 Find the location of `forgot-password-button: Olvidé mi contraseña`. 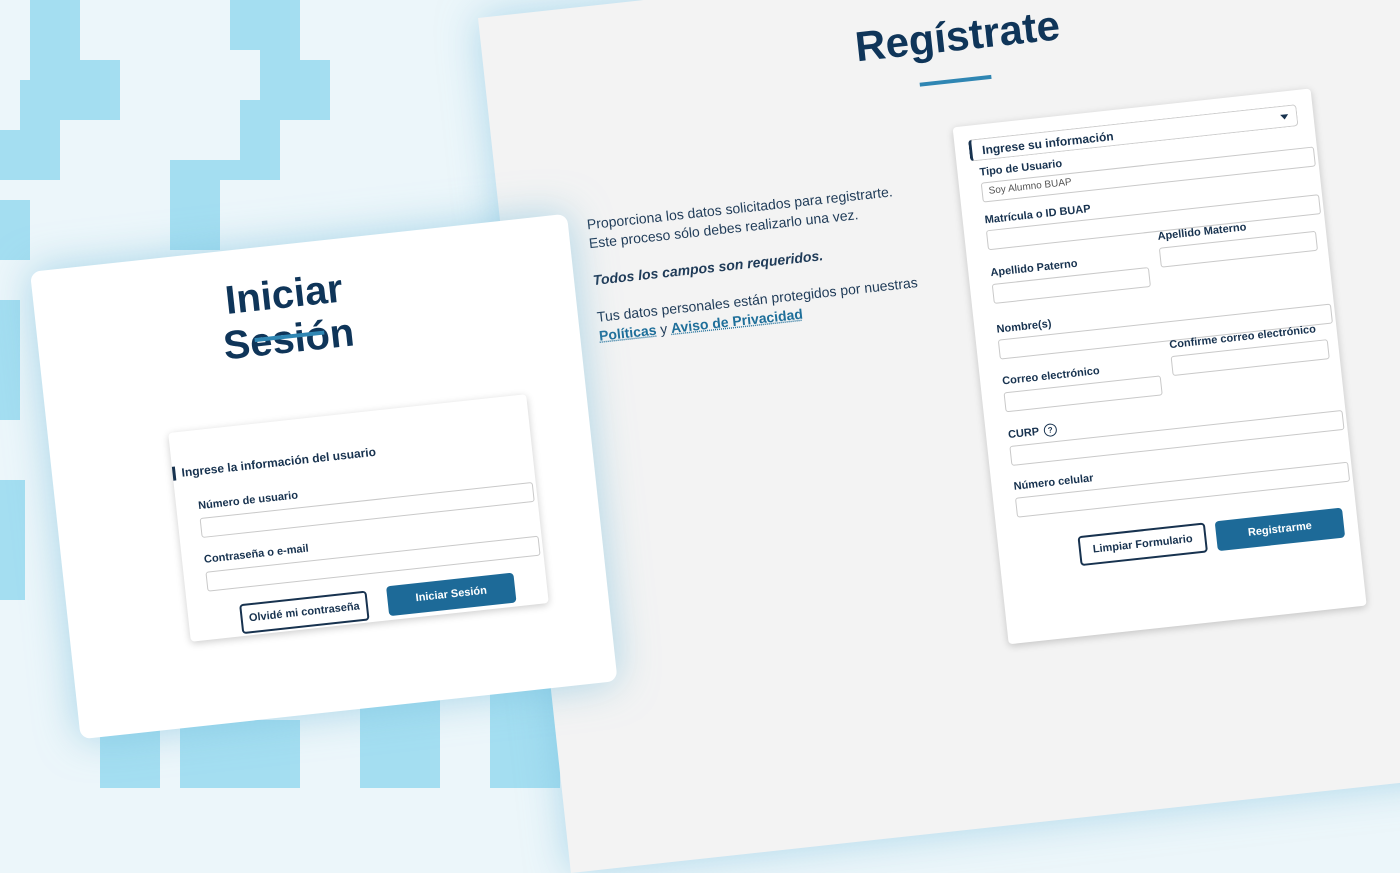

forgot-password-button: Olvidé mi contraseña is located at coordinates (304, 612).